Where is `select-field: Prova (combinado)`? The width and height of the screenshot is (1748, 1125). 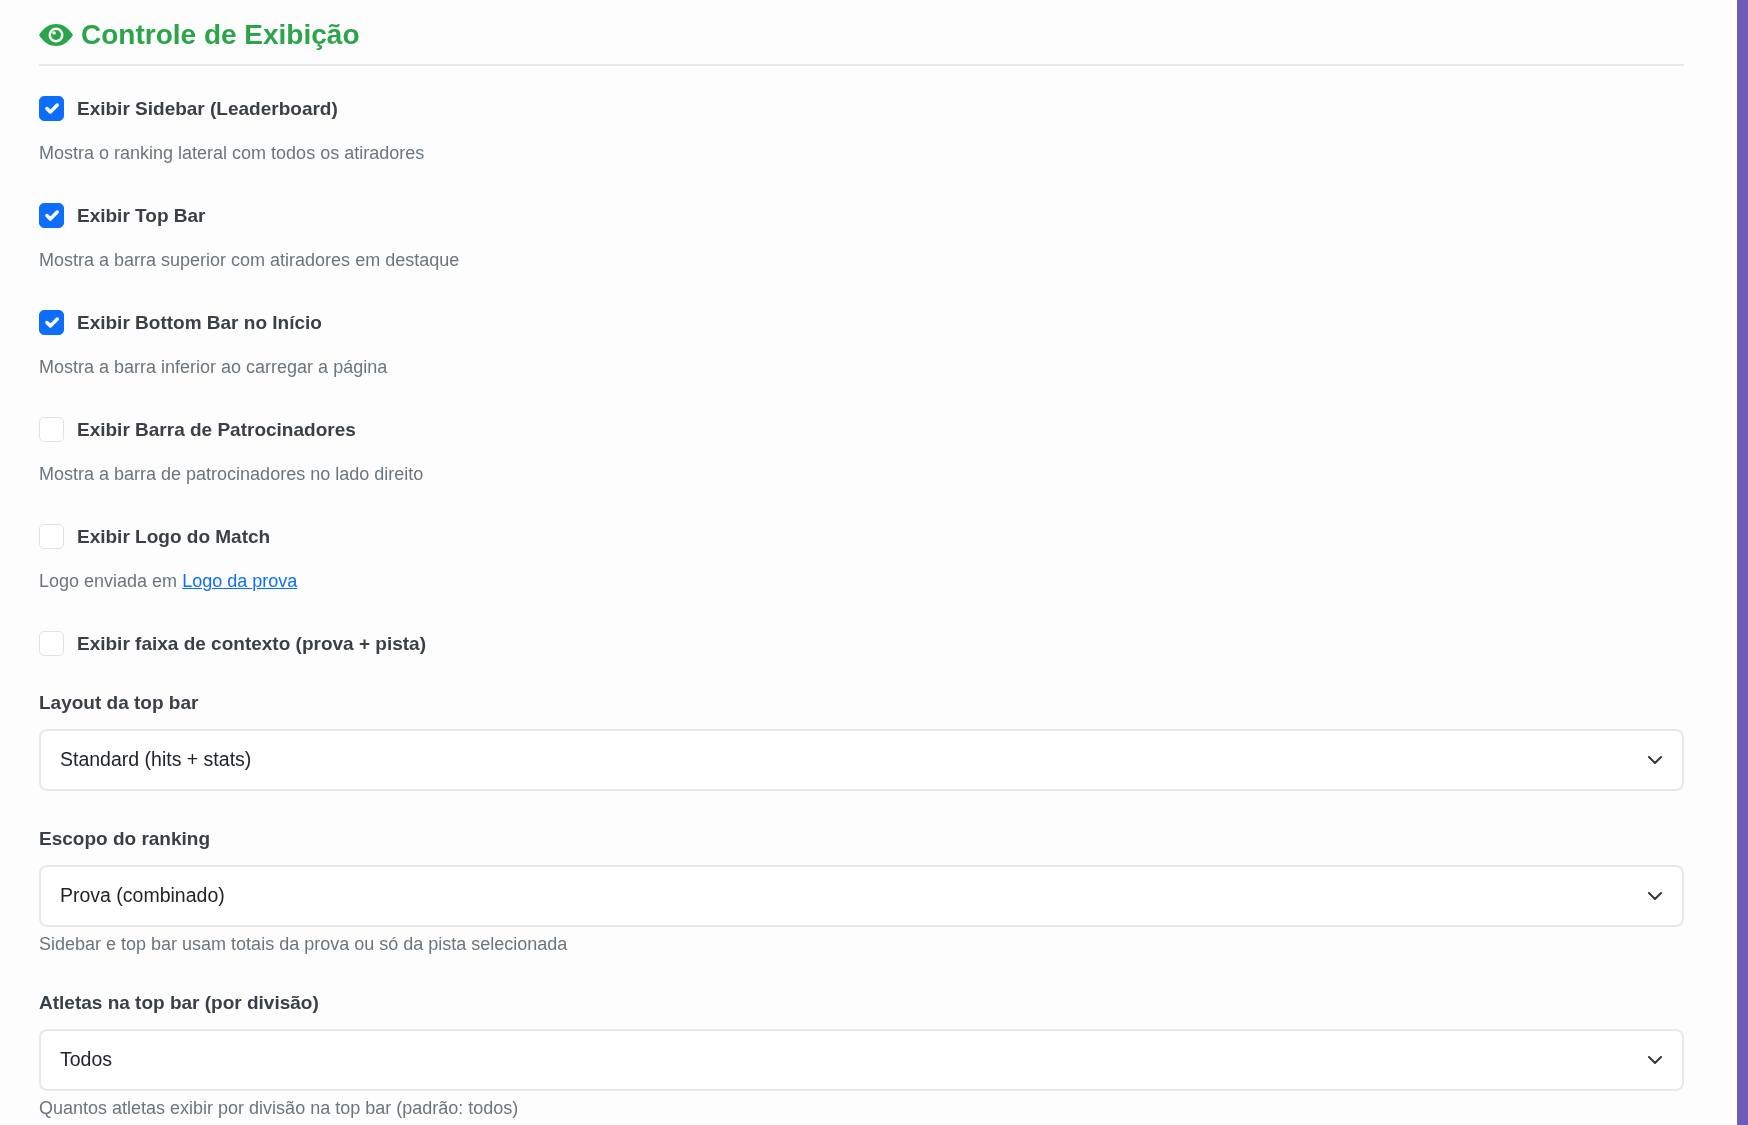 select-field: Prova (combinado) is located at coordinates (861, 896).